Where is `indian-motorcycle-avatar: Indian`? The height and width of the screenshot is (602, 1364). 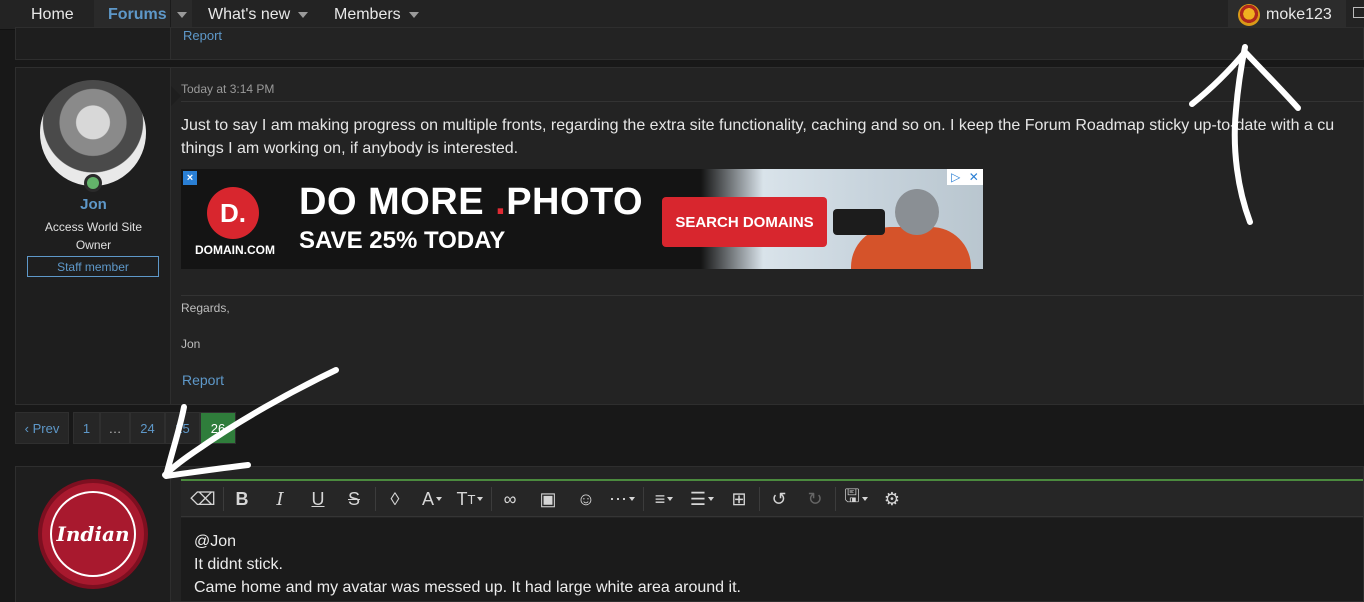 indian-motorcycle-avatar: Indian is located at coordinates (93, 534).